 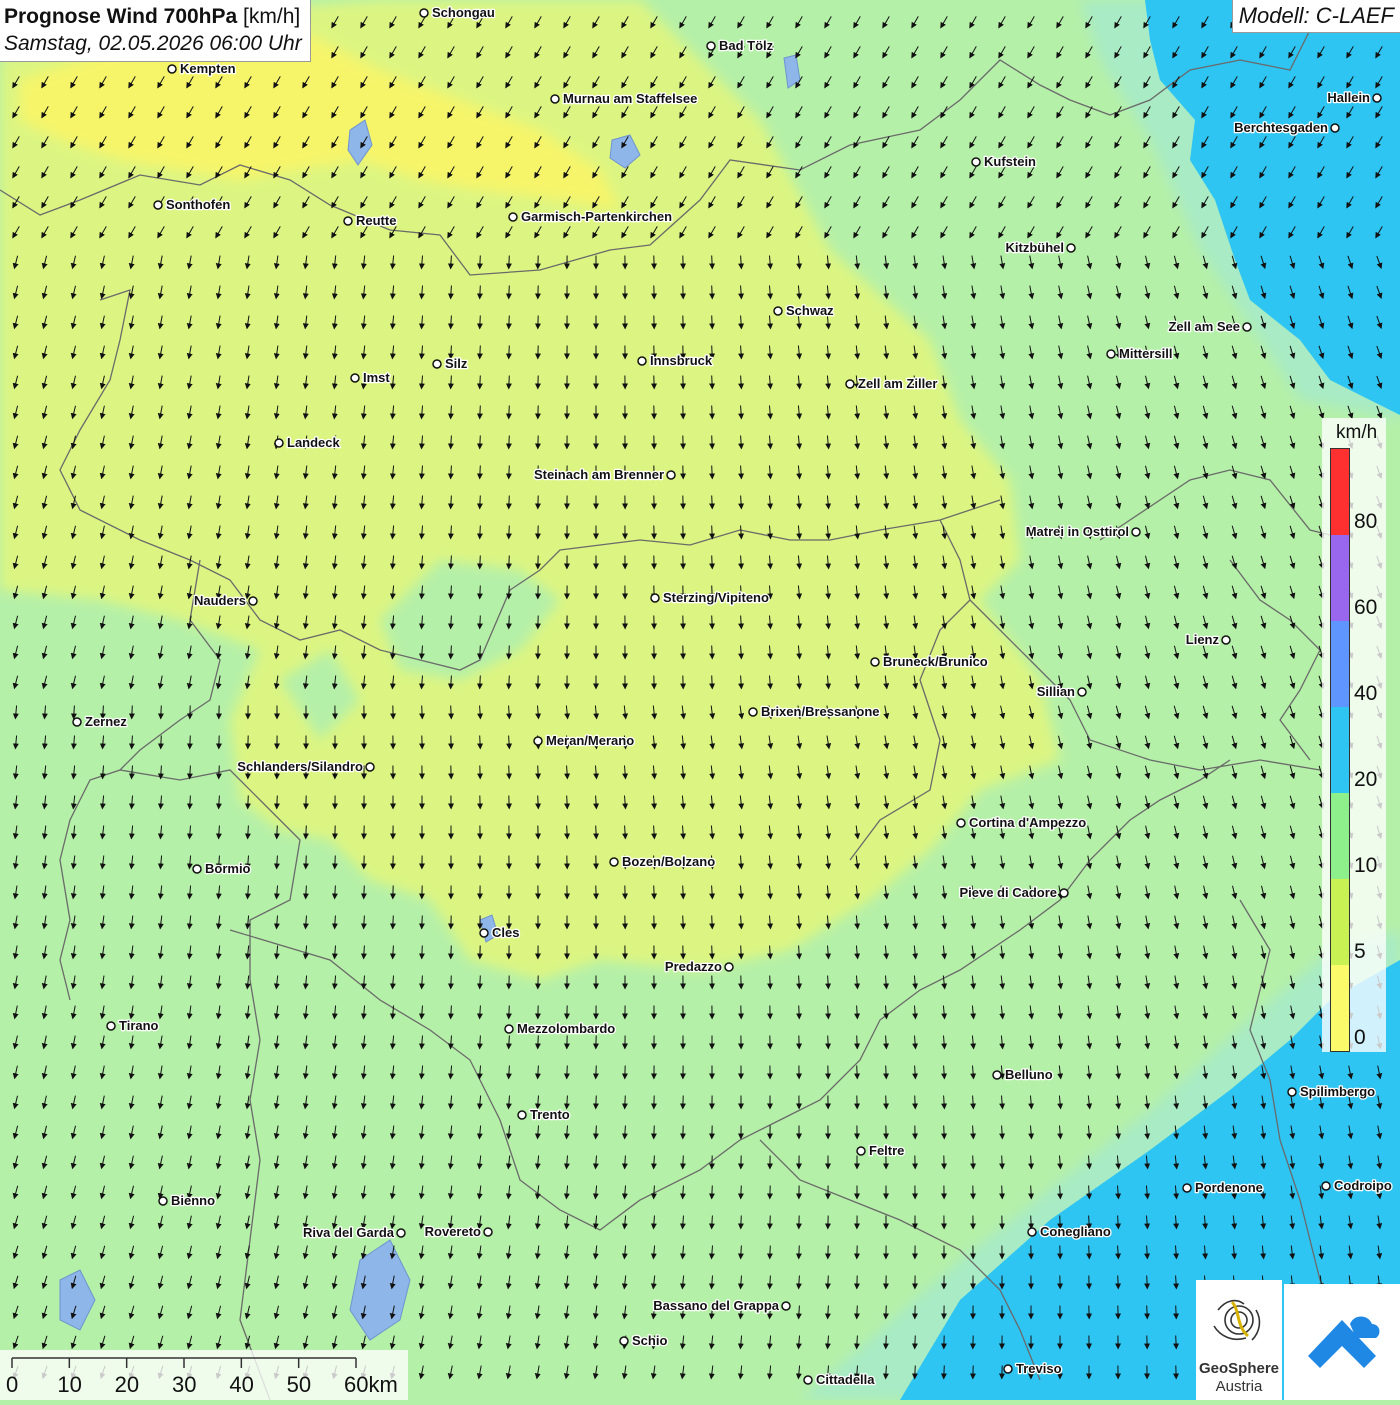 What do you see at coordinates (120, 16) in the screenshot?
I see `title-main: Prognose Wind 700hPa` at bounding box center [120, 16].